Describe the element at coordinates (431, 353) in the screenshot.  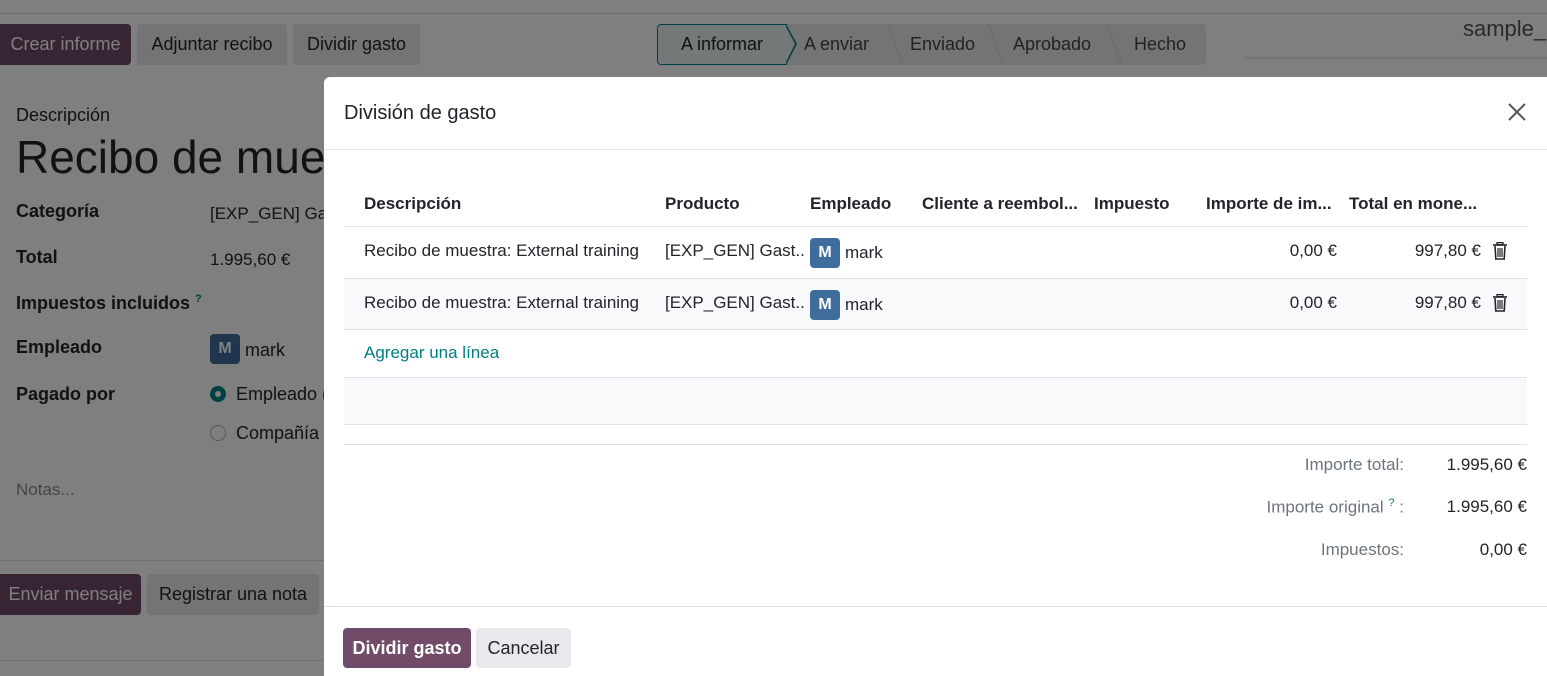
I see `add-line-link: Agregar una línea` at that location.